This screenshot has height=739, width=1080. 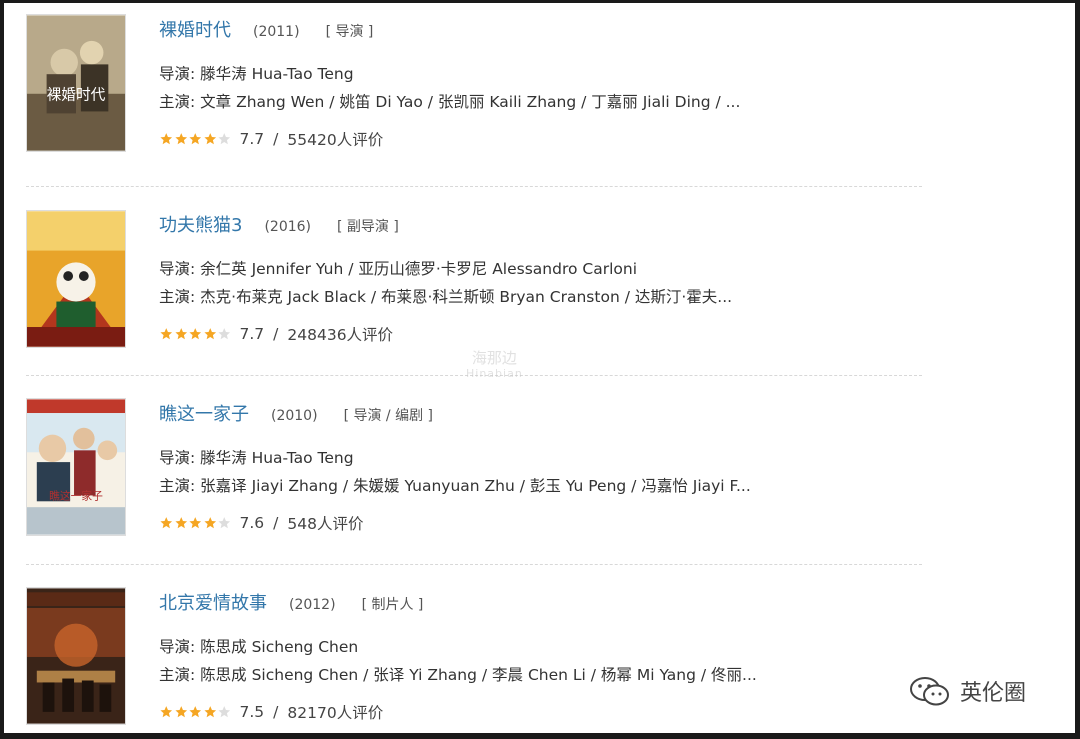 What do you see at coordinates (195, 29) in the screenshot?
I see `movie-title-link: 裸婚时代` at bounding box center [195, 29].